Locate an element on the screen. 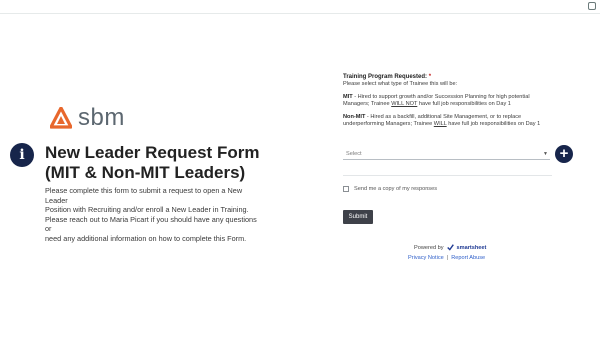 The width and height of the screenshot is (600, 338). smartsheet-icon is located at coordinates (450, 247).